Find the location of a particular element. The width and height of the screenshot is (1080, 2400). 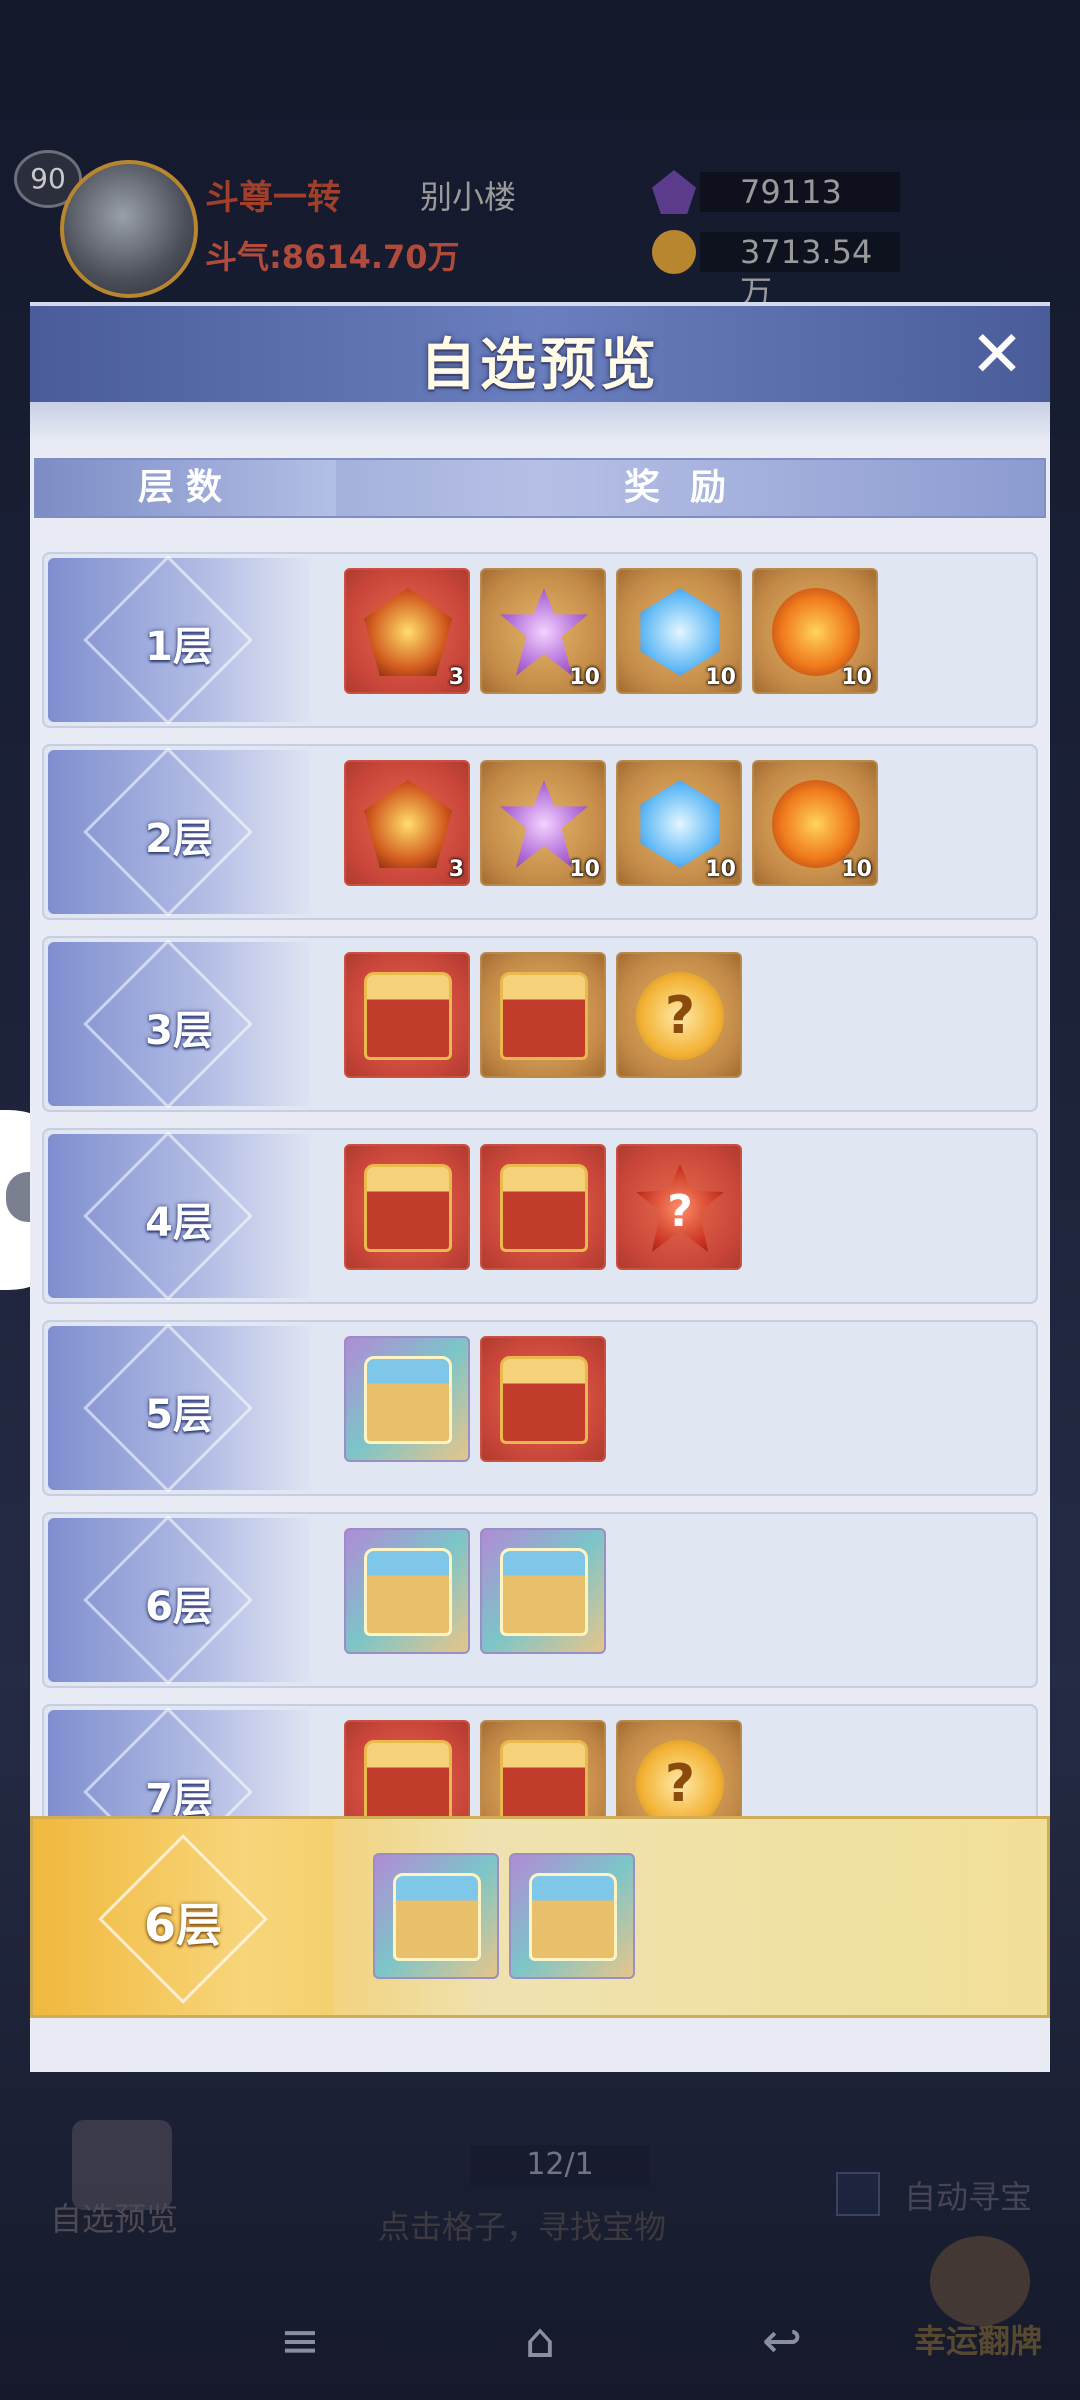

home-icon: ⌂ is located at coordinates (540, 2341).